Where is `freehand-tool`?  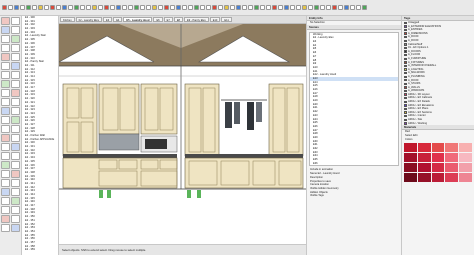
freehand-tool is located at coordinates (15, 30).